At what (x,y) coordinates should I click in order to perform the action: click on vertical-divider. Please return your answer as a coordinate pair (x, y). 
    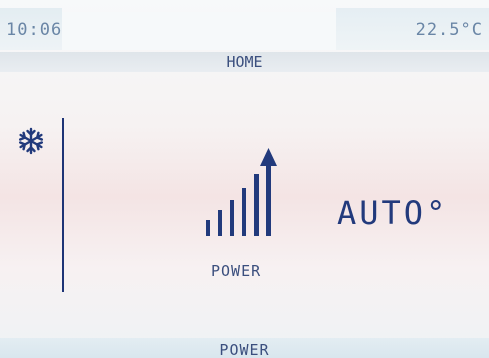
    Looking at the image, I should click on (63, 205).